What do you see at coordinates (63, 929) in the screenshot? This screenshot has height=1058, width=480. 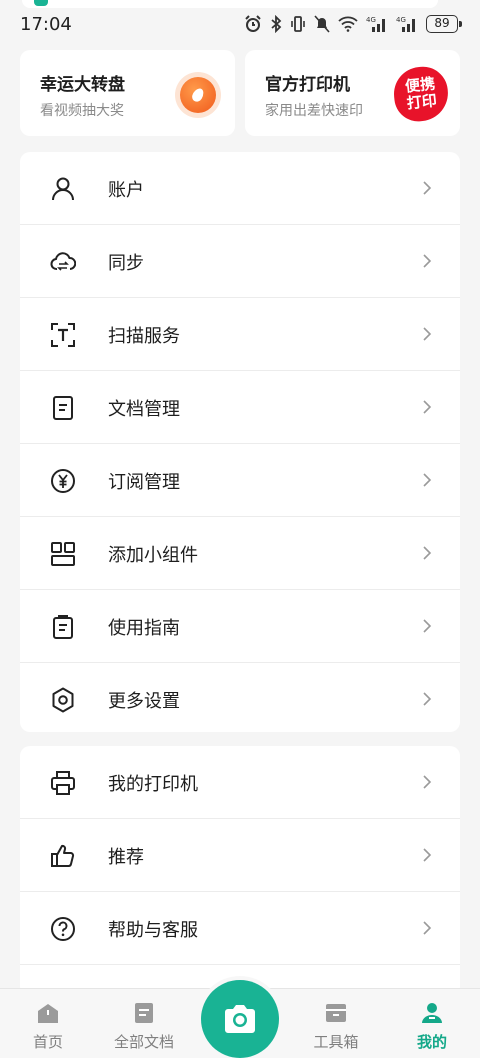 I see `help-icon` at bounding box center [63, 929].